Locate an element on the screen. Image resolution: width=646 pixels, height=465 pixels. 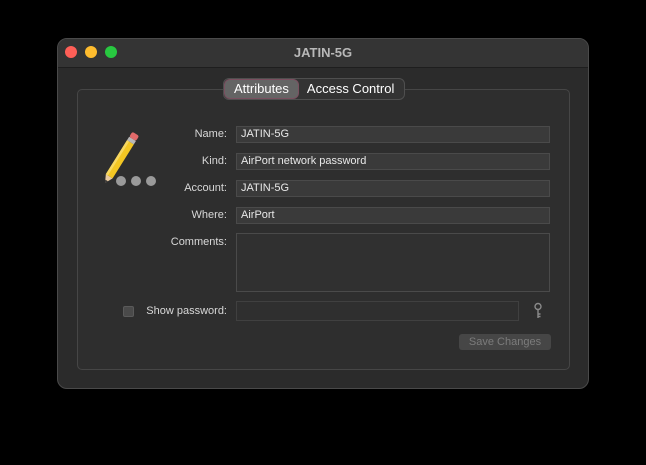
title-bar: JATIN-5G is located at coordinates (323, 53).